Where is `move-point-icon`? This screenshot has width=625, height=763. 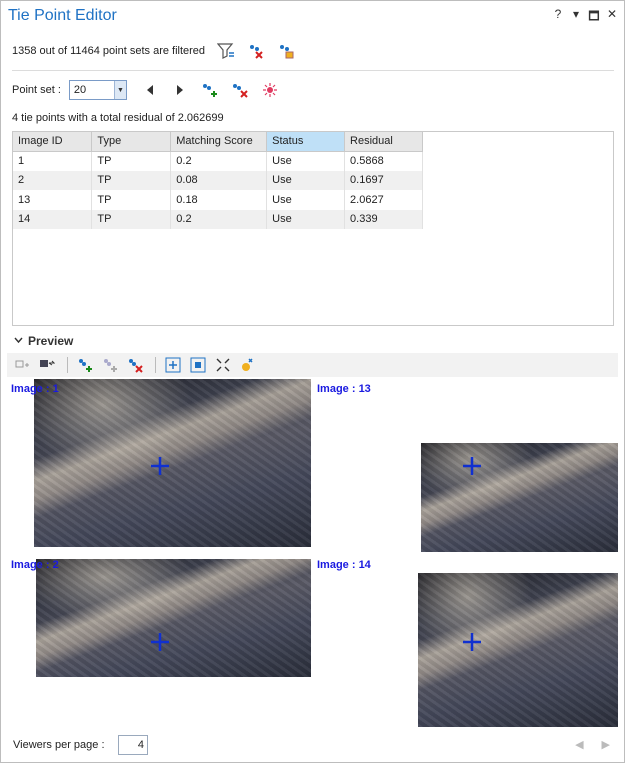 move-point-icon is located at coordinates (248, 365).